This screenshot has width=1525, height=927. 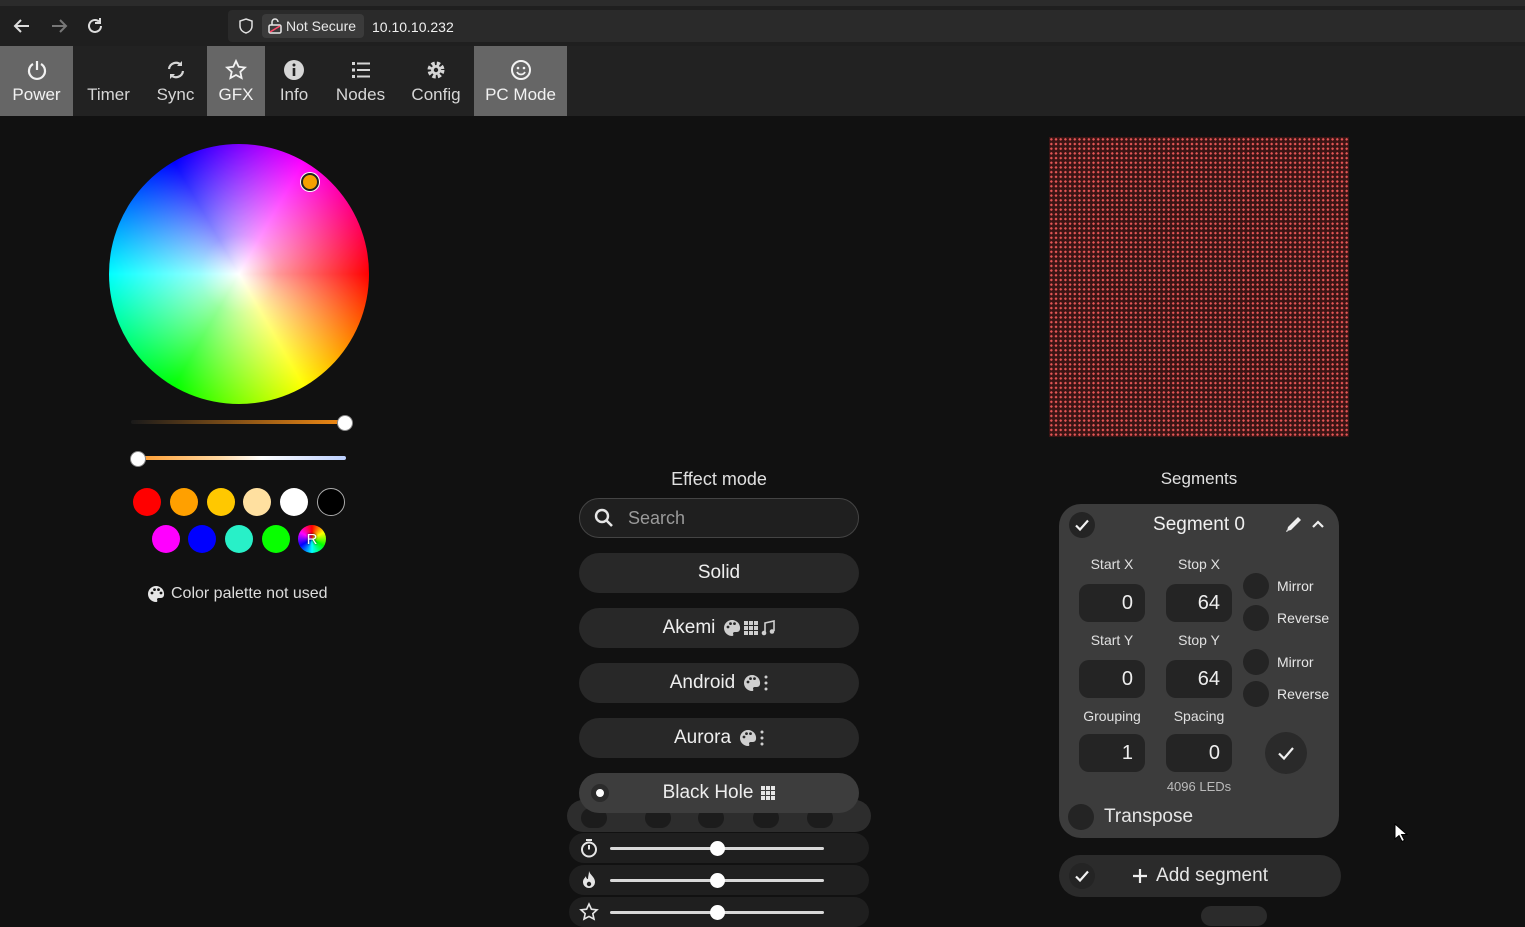 I want to click on stop-y-input: 64, so click(x=1199, y=679).